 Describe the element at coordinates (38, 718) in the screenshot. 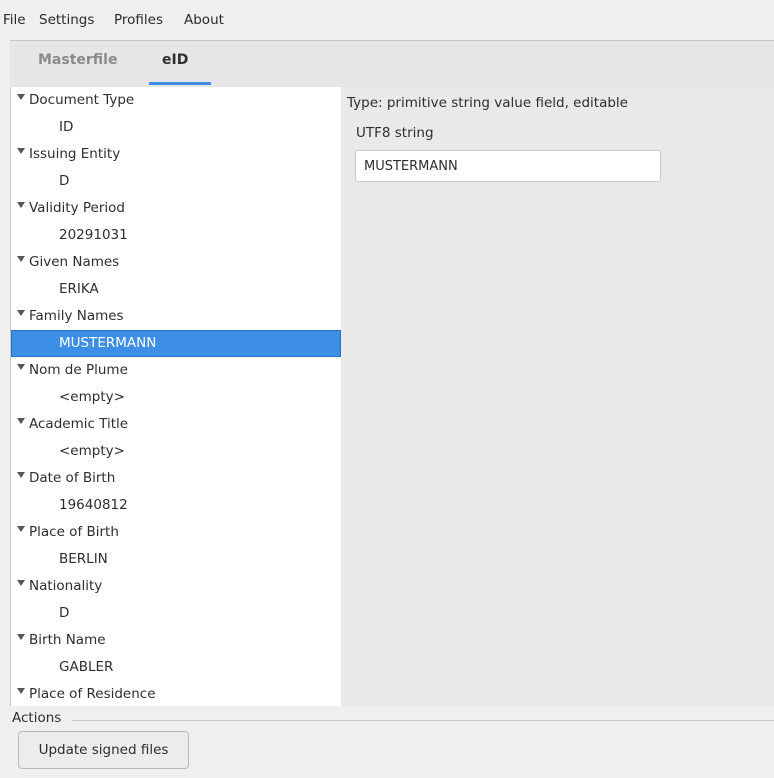

I see `actions-title: Actions` at that location.